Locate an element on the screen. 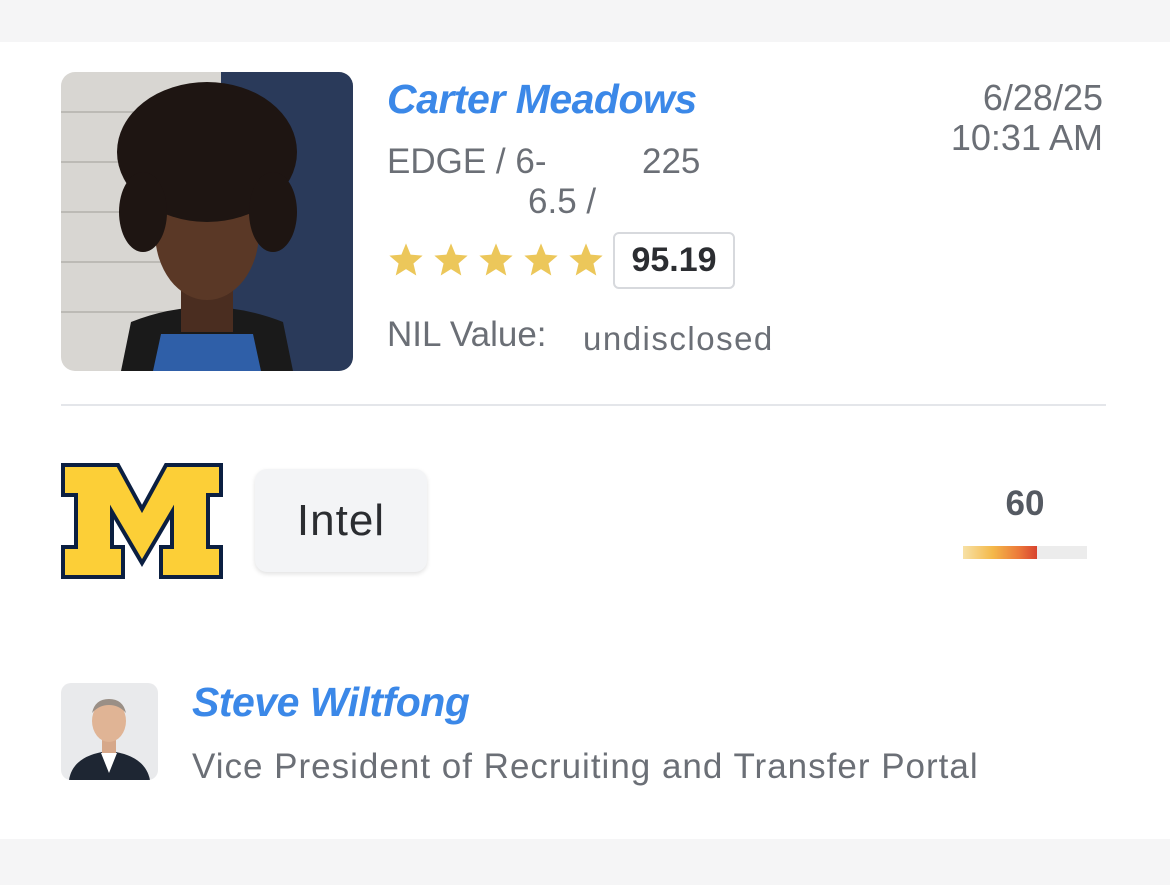 This screenshot has height=885, width=1170. player-weight: 225 is located at coordinates (671, 161).